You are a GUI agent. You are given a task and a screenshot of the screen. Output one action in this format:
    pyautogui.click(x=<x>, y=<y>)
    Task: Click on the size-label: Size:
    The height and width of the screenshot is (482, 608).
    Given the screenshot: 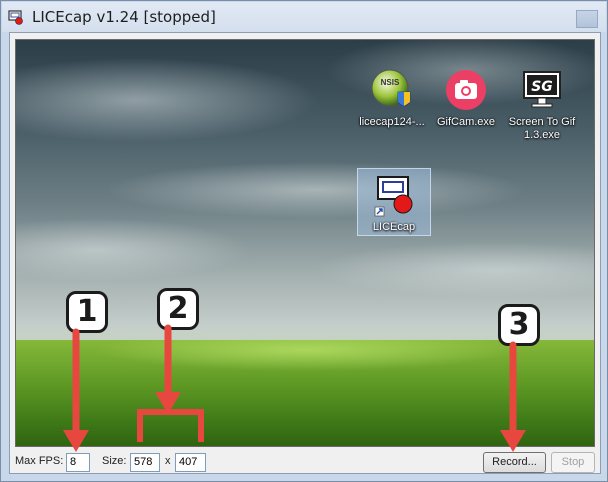 What is the action you would take?
    pyautogui.click(x=114, y=461)
    